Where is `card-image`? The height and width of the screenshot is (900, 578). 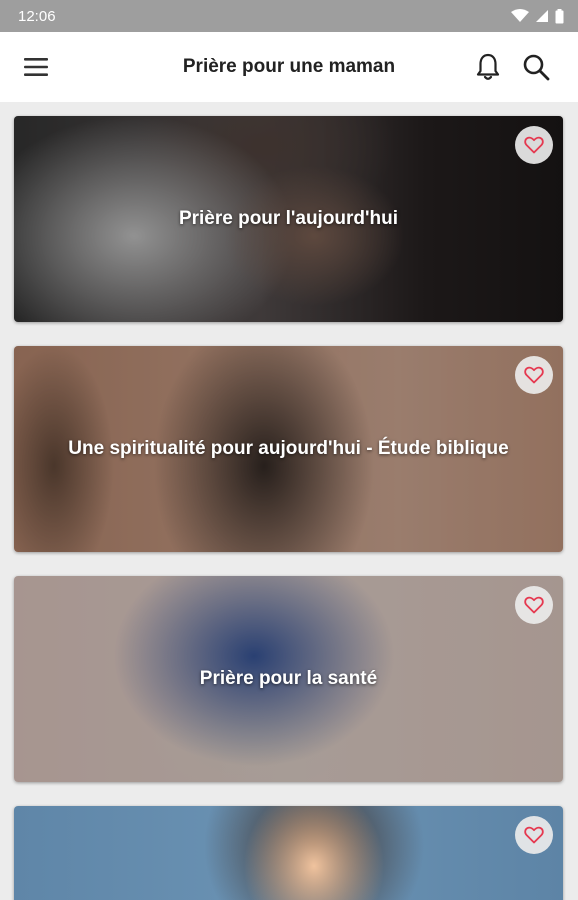 card-image is located at coordinates (288, 853).